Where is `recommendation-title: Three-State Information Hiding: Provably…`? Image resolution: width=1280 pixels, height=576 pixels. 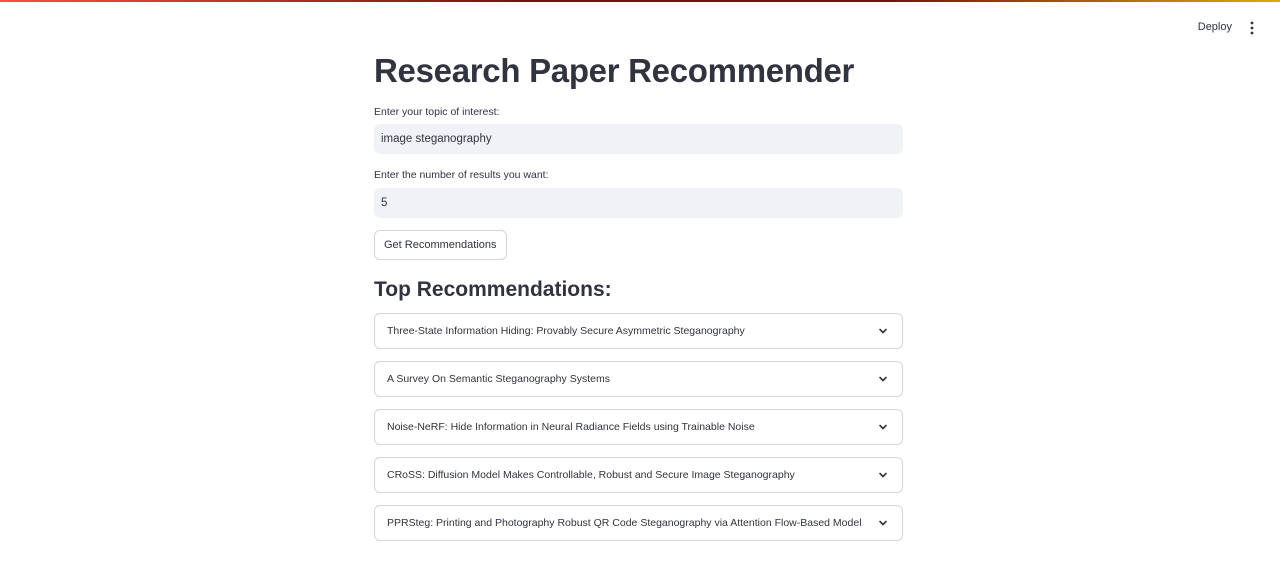 recommendation-title: Three-State Information Hiding: Provably… is located at coordinates (566, 331).